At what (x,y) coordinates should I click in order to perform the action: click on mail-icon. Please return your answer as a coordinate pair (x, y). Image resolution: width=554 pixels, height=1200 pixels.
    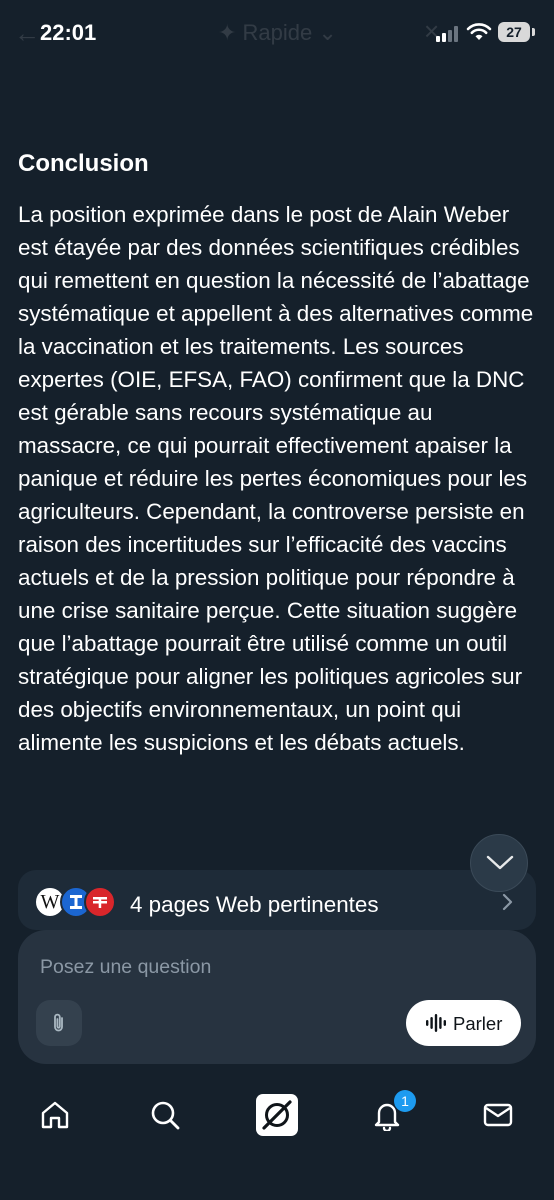
    Looking at the image, I should click on (498, 1115).